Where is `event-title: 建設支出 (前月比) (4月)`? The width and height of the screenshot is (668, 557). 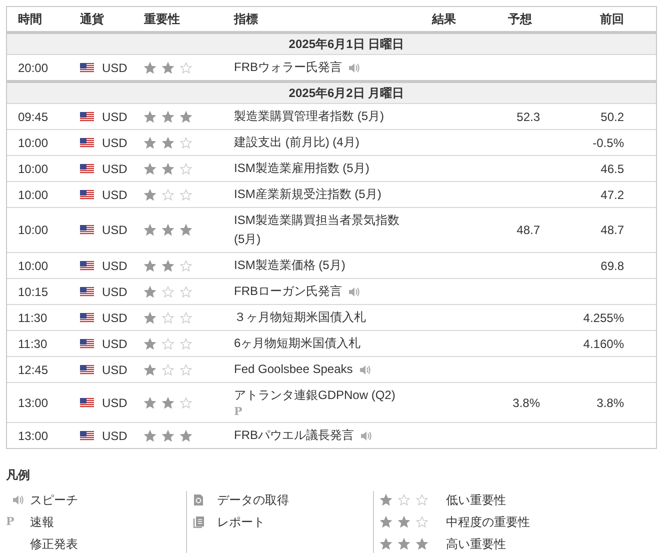
event-title: 建設支出 (前月比) (4月) is located at coordinates (297, 142).